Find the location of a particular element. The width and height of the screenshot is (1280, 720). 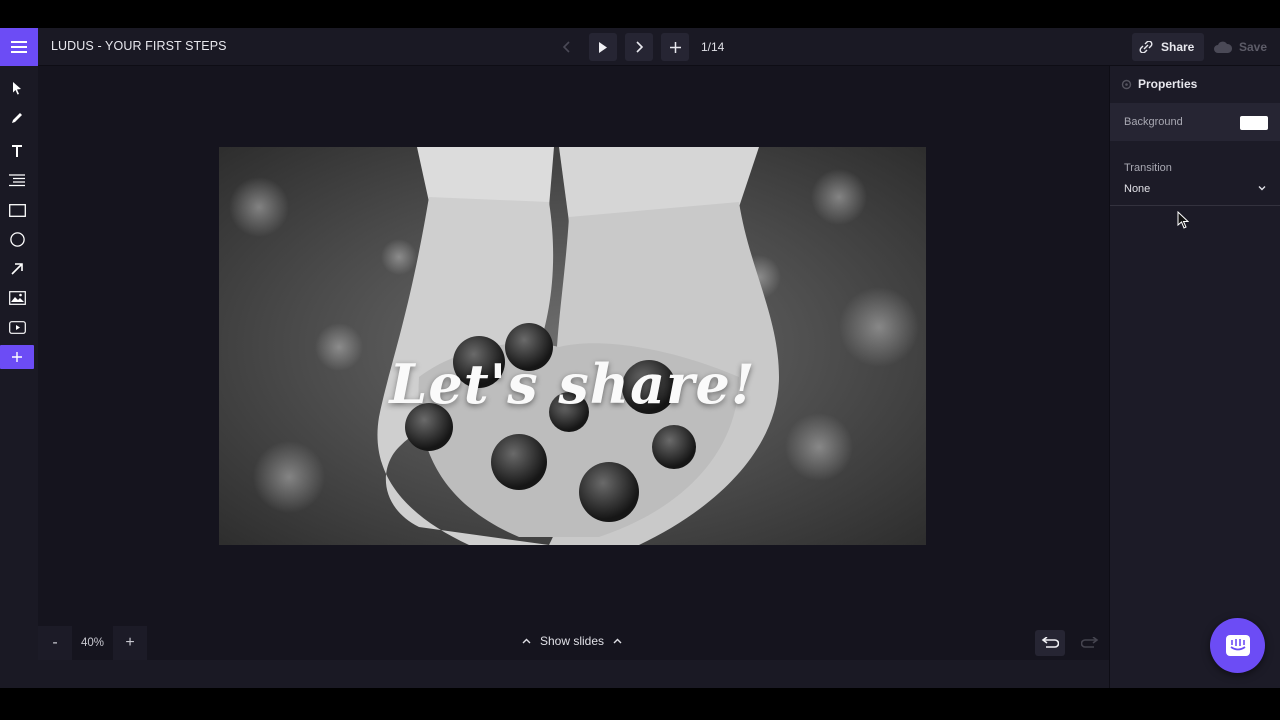

background-row: Background is located at coordinates (1195, 122).